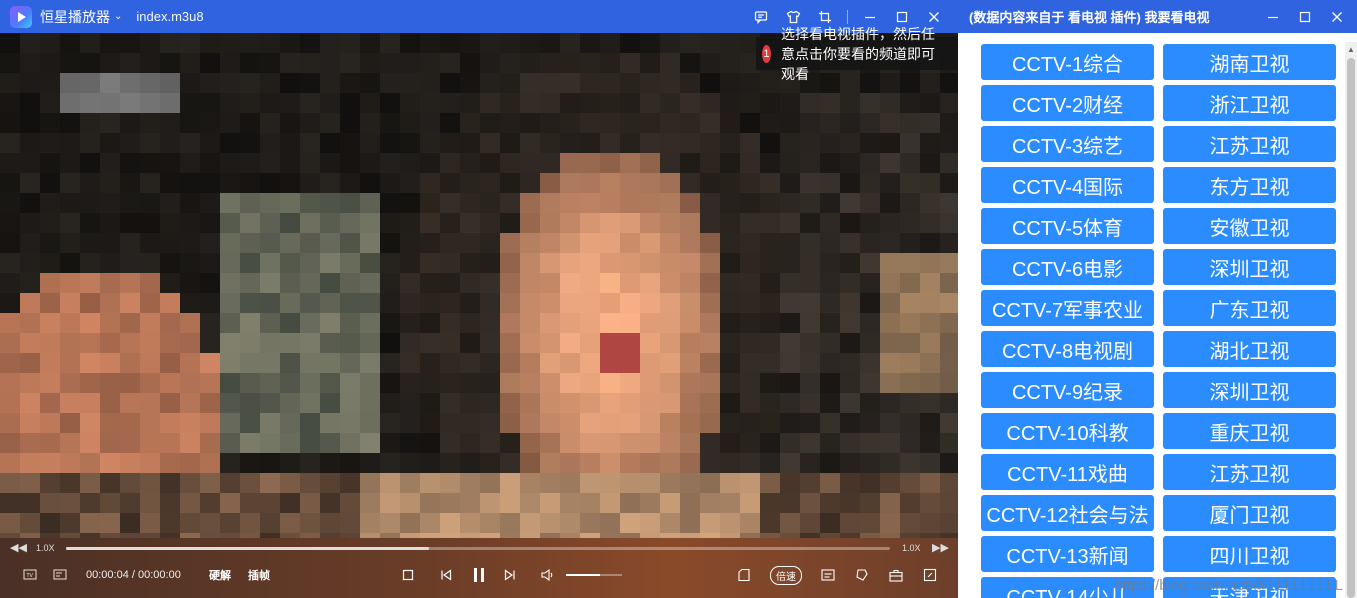  I want to click on channel-button-cctv-11: CCTV-11戏曲, so click(1067, 472).